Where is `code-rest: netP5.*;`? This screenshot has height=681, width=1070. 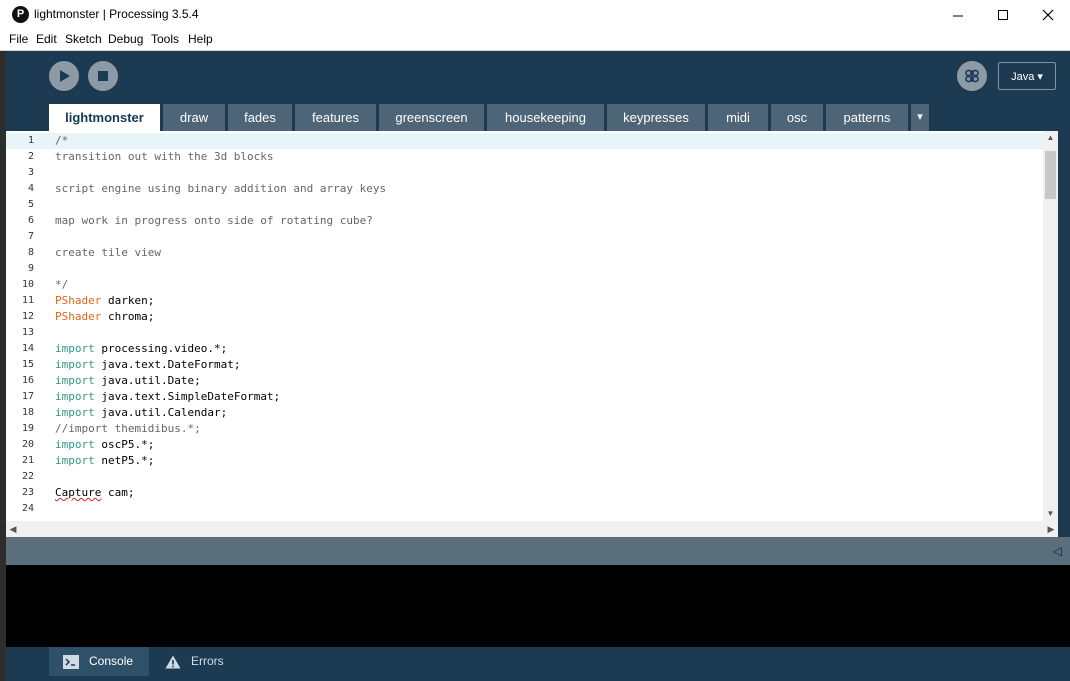
code-rest: netP5.*; is located at coordinates (124, 460).